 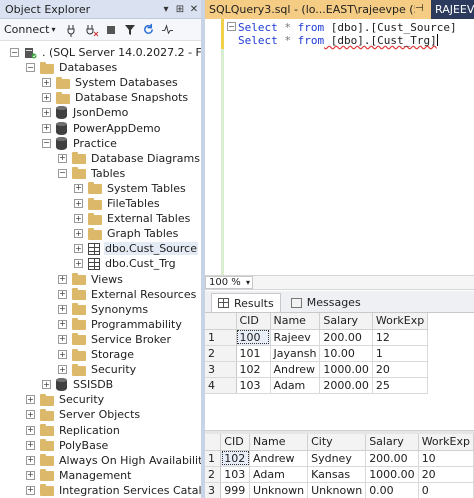 What do you see at coordinates (339, 458) in the screenshot?
I see `table-row: 1 102 Andrew Sydney 200.00 10` at bounding box center [339, 458].